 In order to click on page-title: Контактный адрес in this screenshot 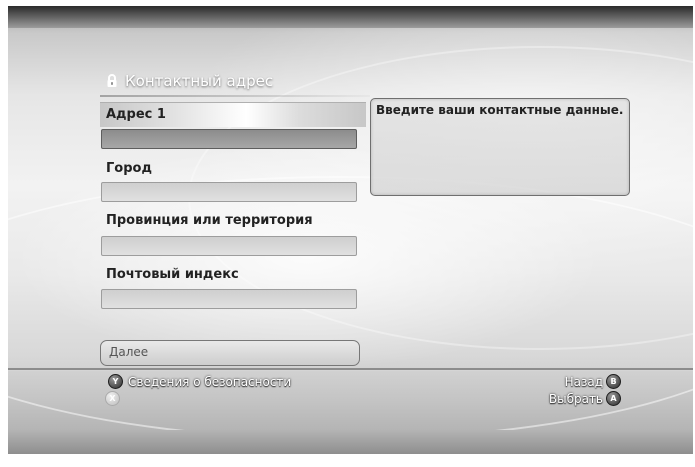, I will do `click(189, 81)`.